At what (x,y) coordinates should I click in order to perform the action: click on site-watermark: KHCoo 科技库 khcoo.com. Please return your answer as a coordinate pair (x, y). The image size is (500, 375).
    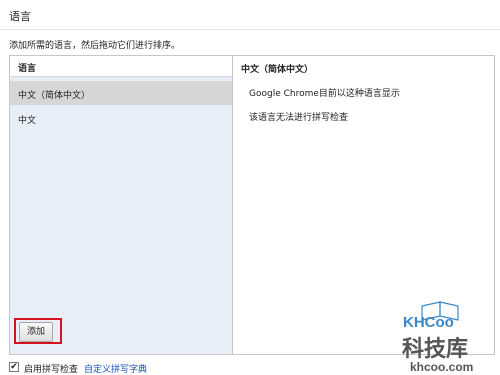
    Looking at the image, I should click on (437, 337).